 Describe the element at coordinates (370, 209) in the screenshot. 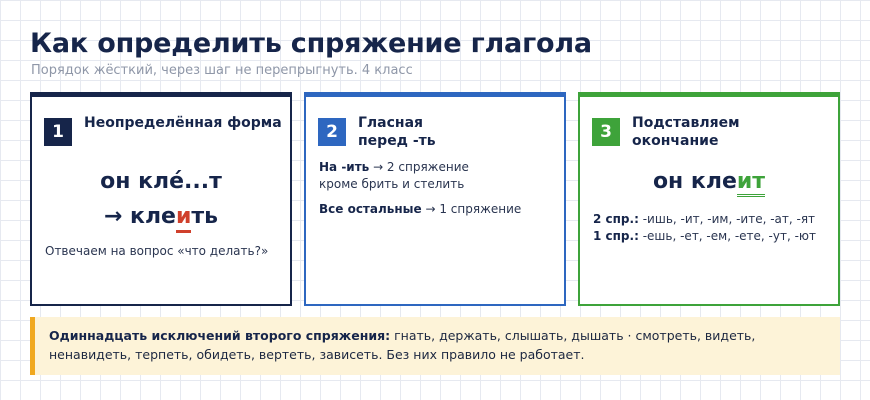

I see `rule-bold: Все остальные` at that location.